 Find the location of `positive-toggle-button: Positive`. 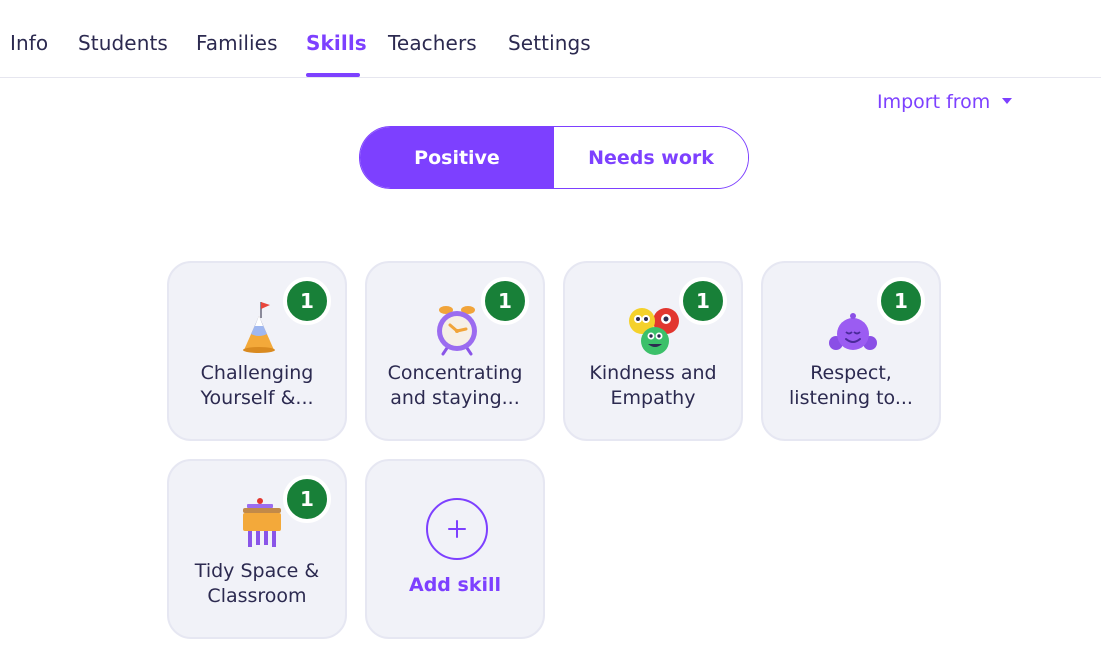

positive-toggle-button: Positive is located at coordinates (457, 157).